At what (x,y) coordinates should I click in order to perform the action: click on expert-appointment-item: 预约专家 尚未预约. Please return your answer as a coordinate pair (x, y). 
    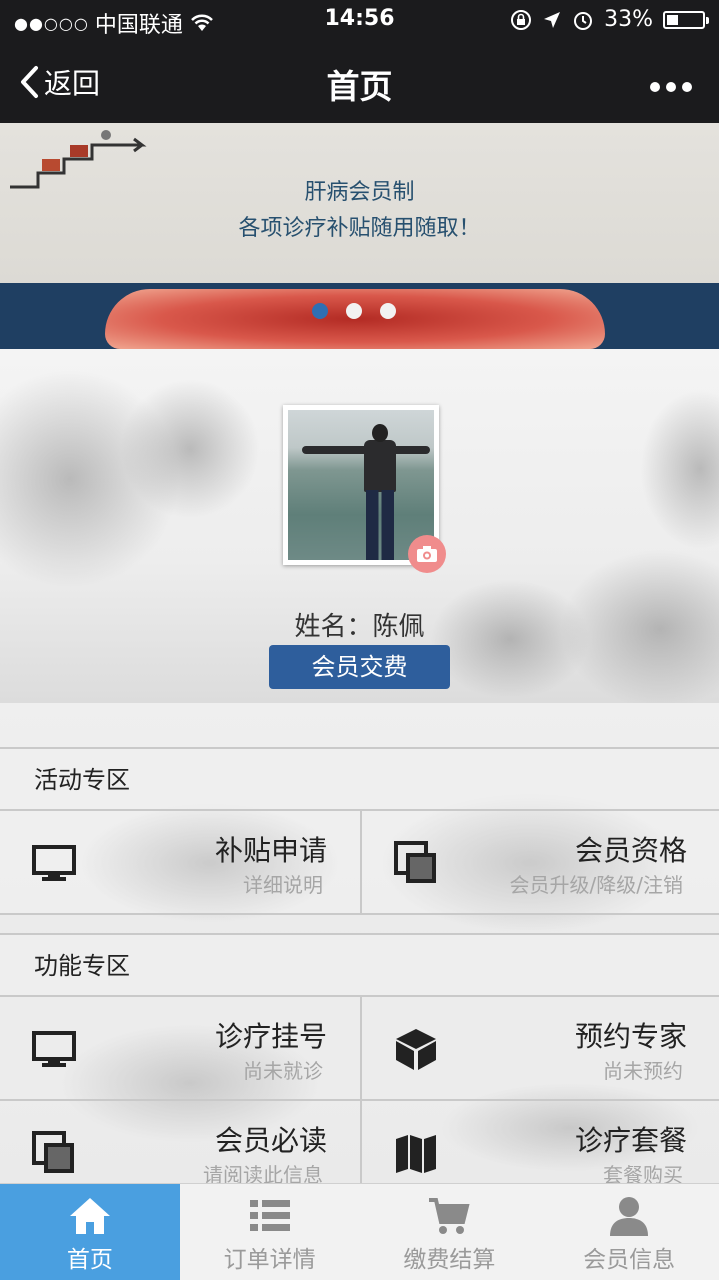
    Looking at the image, I should click on (539, 1048).